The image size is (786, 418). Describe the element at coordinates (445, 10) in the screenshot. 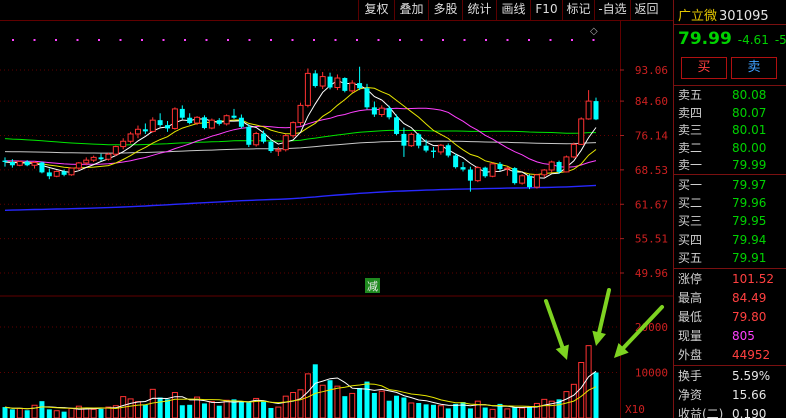

I see `multi-stock-button: 多股` at that location.